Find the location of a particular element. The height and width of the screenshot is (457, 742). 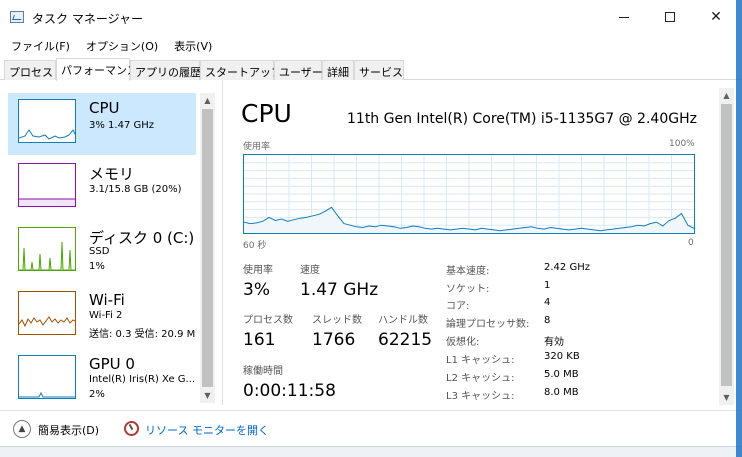

resource-list-scroll-thumb is located at coordinates (207, 248).